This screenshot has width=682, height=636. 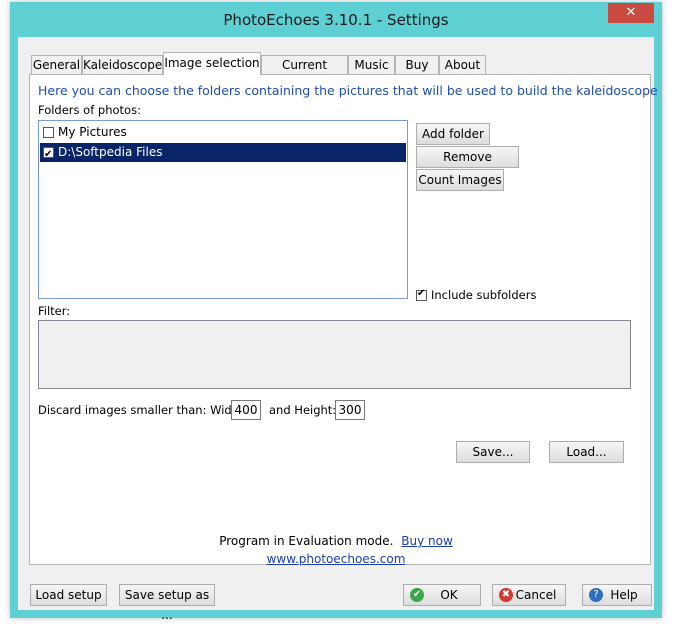 I want to click on cancel-button: ✖ Cancel, so click(x=529, y=595).